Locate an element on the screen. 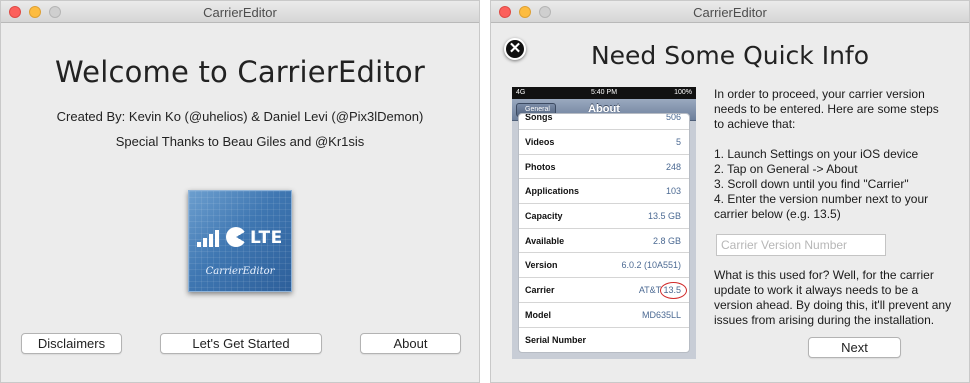 This screenshot has width=970, height=383. ios-status-bar: 4G 5:40 PM 100% is located at coordinates (604, 93).